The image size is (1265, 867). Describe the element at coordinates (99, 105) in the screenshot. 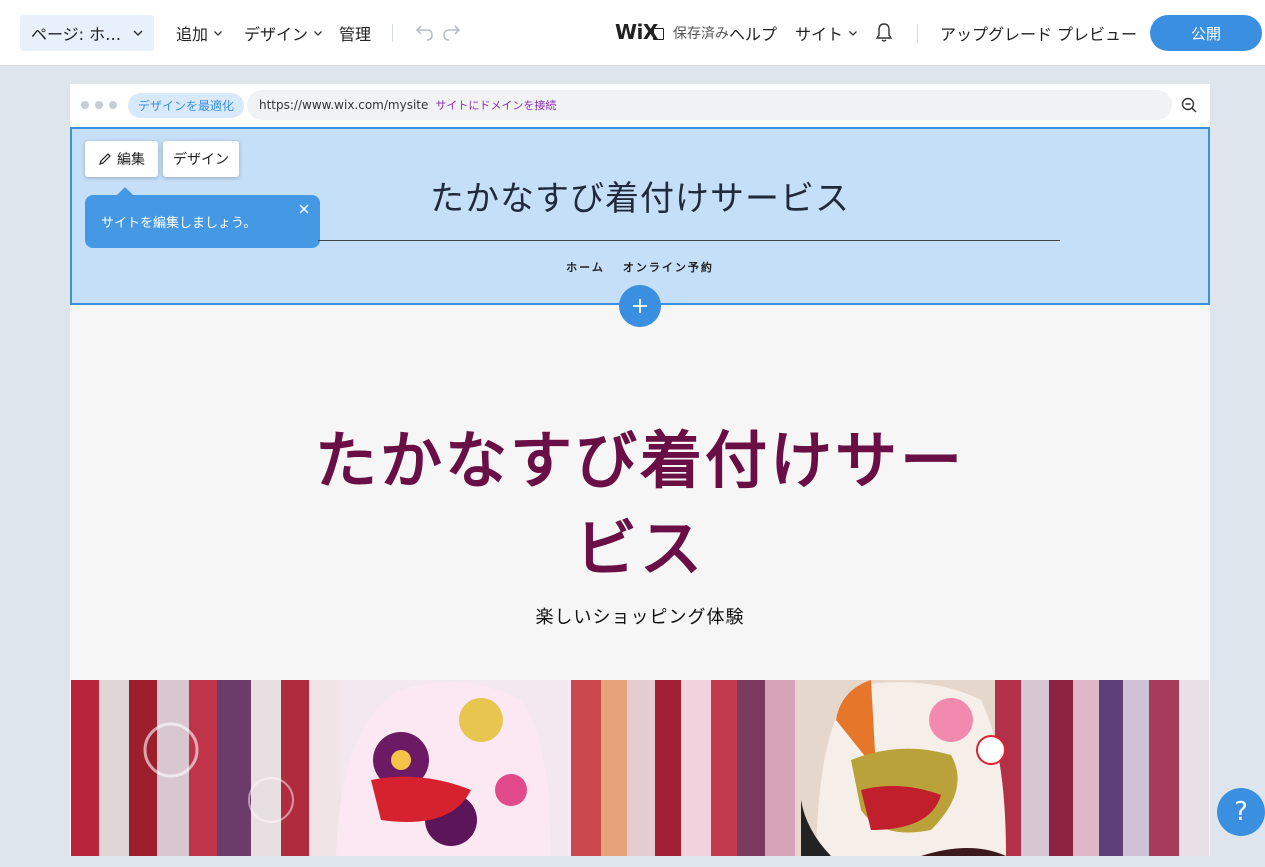

I see `window-dots` at that location.